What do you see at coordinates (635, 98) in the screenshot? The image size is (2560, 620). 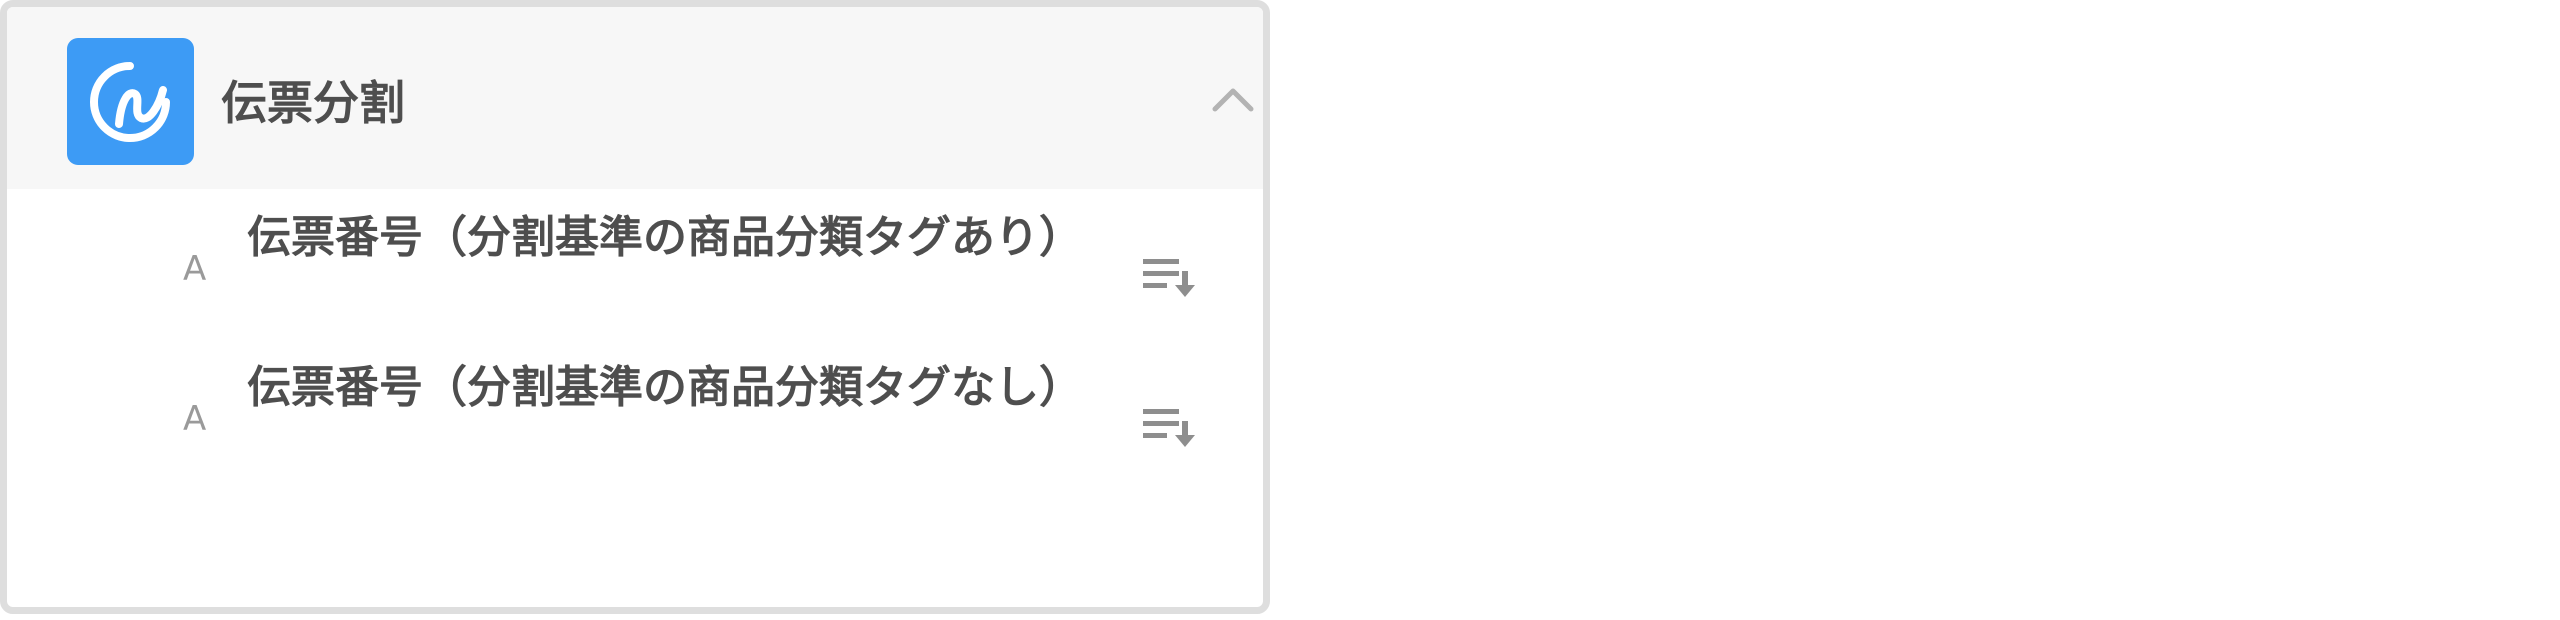 I see `panel-header: 伝票分割` at bounding box center [635, 98].